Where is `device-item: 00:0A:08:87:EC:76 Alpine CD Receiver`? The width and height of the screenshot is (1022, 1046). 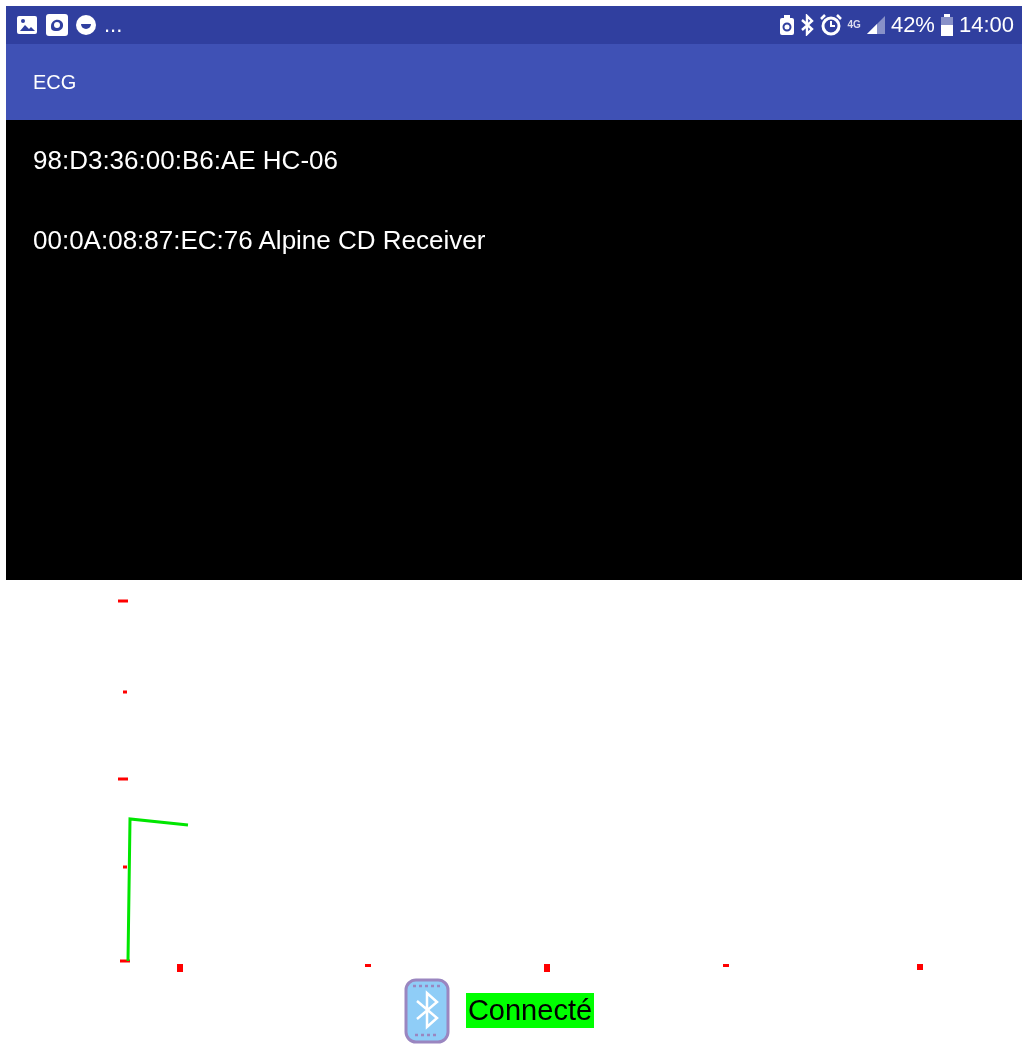
device-item: 00:0A:08:87:EC:76 Alpine CD Receiver is located at coordinates (514, 240).